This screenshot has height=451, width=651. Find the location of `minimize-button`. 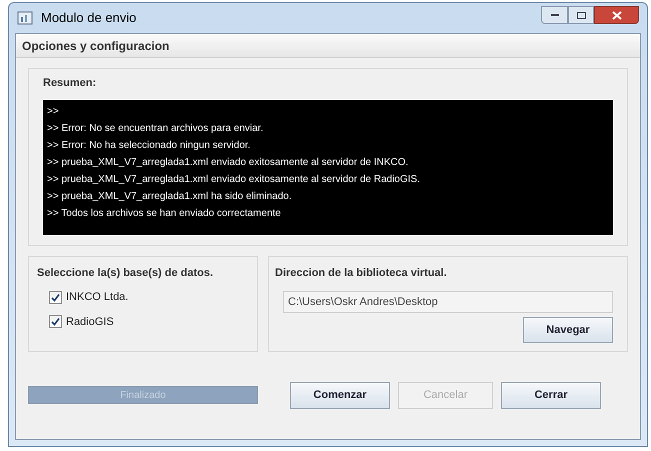

minimize-button is located at coordinates (554, 15).